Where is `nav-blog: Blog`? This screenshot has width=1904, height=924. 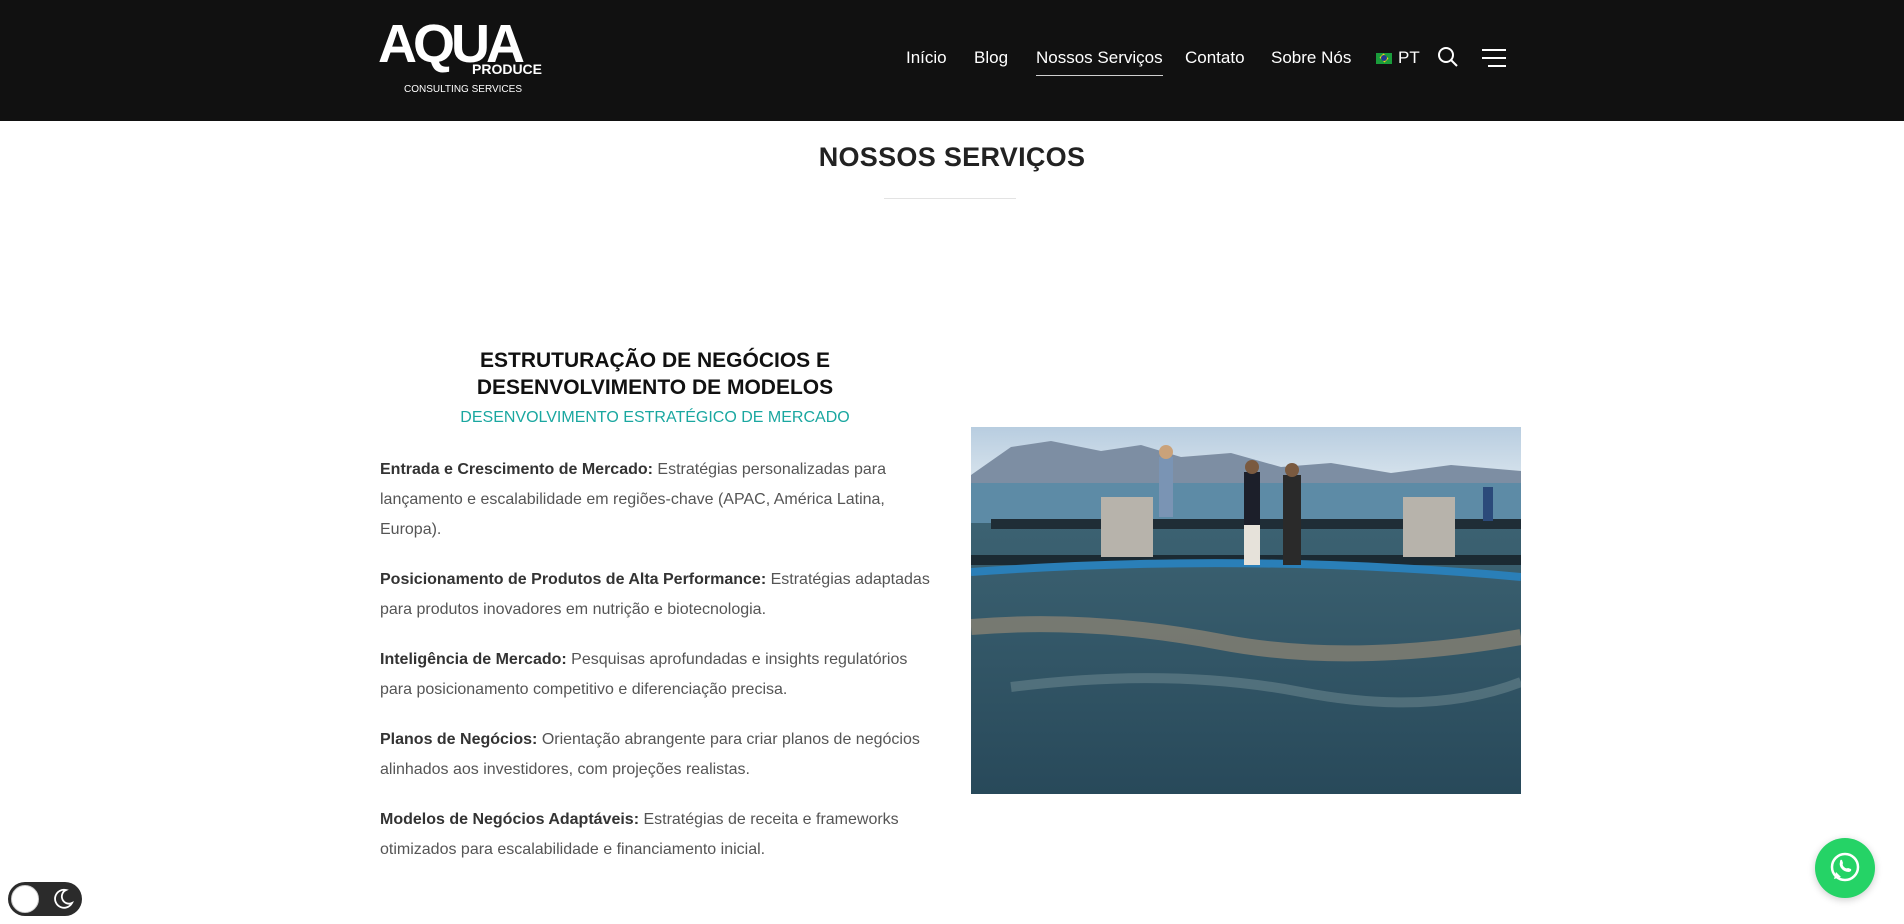 nav-blog: Blog is located at coordinates (991, 58).